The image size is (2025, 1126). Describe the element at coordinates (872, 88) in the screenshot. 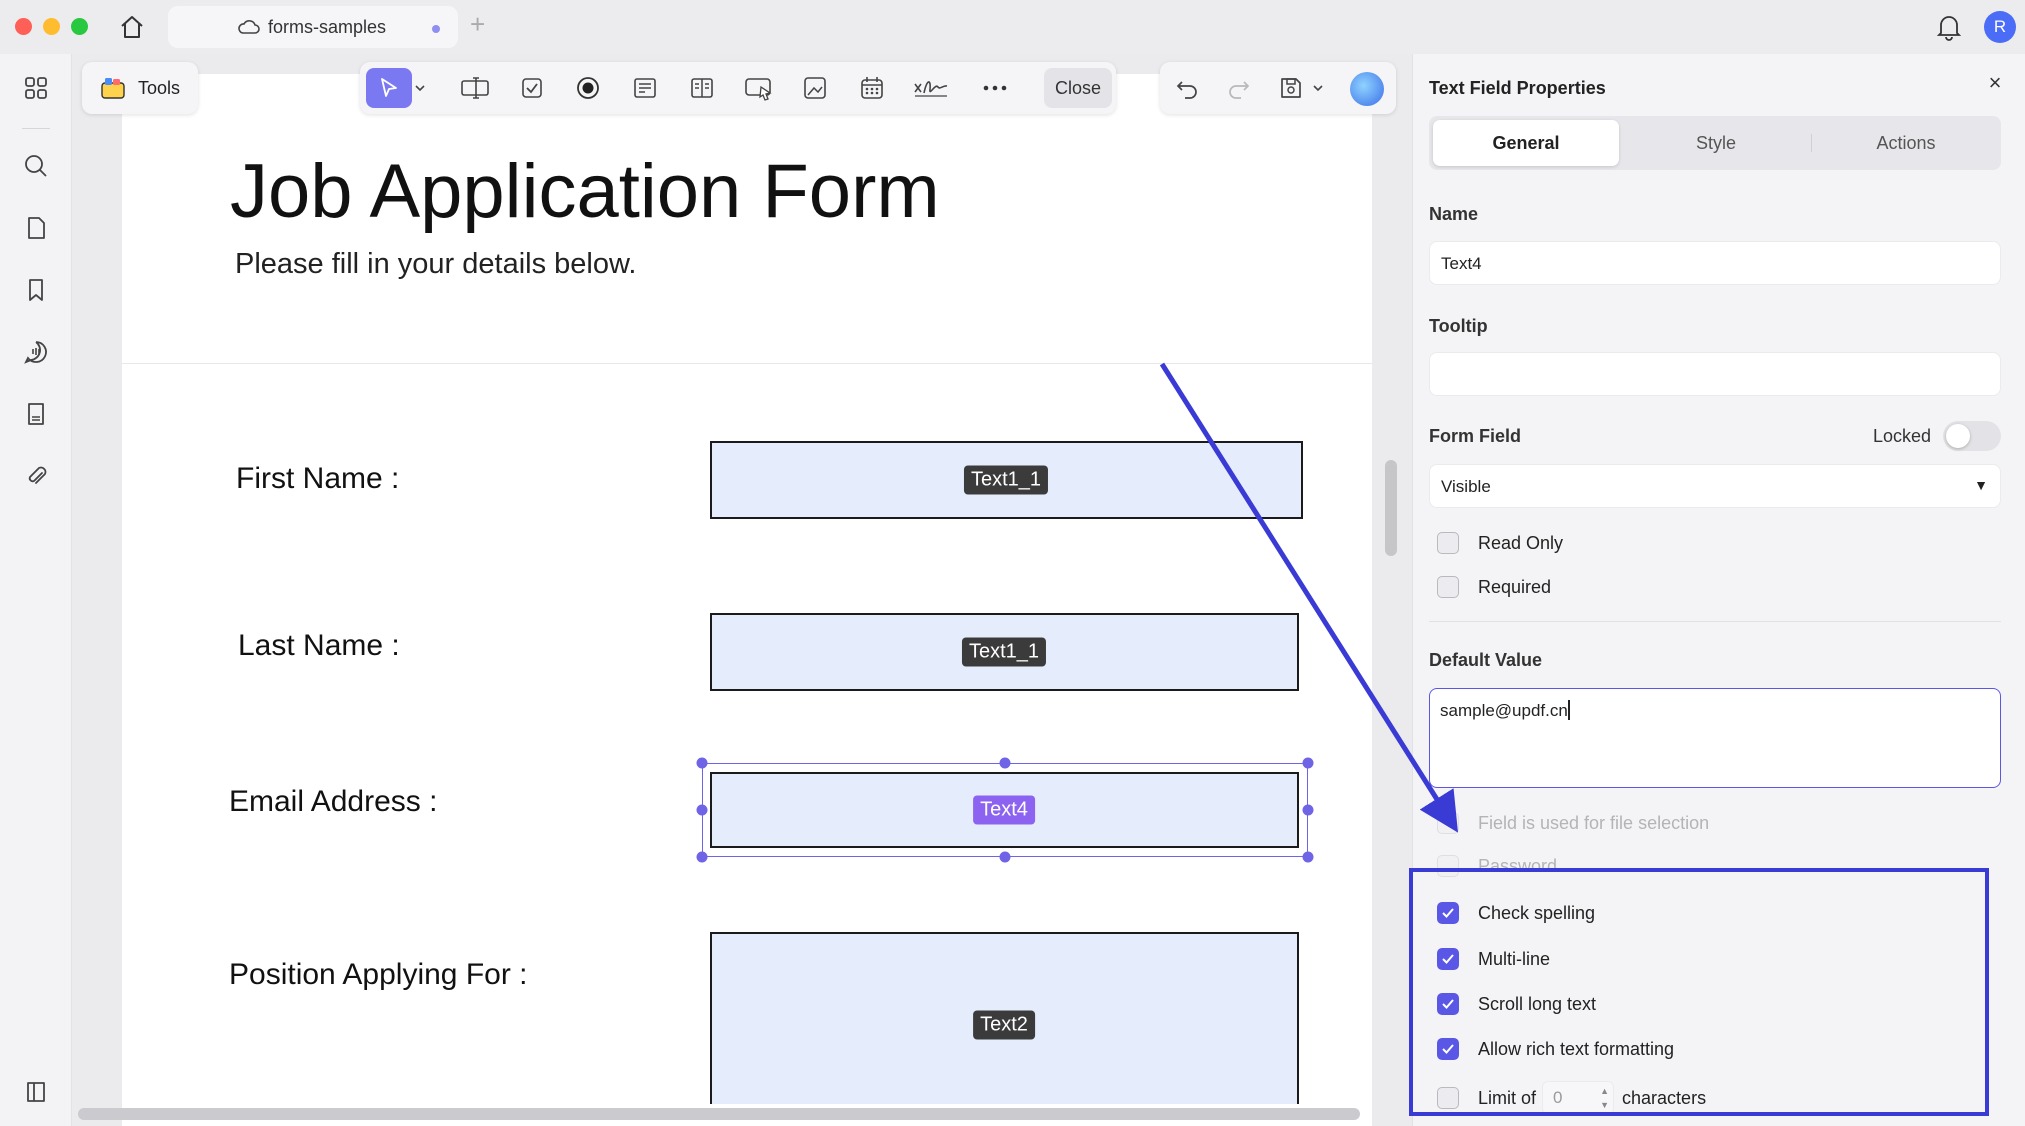

I see `date-field-tool-icon` at that location.